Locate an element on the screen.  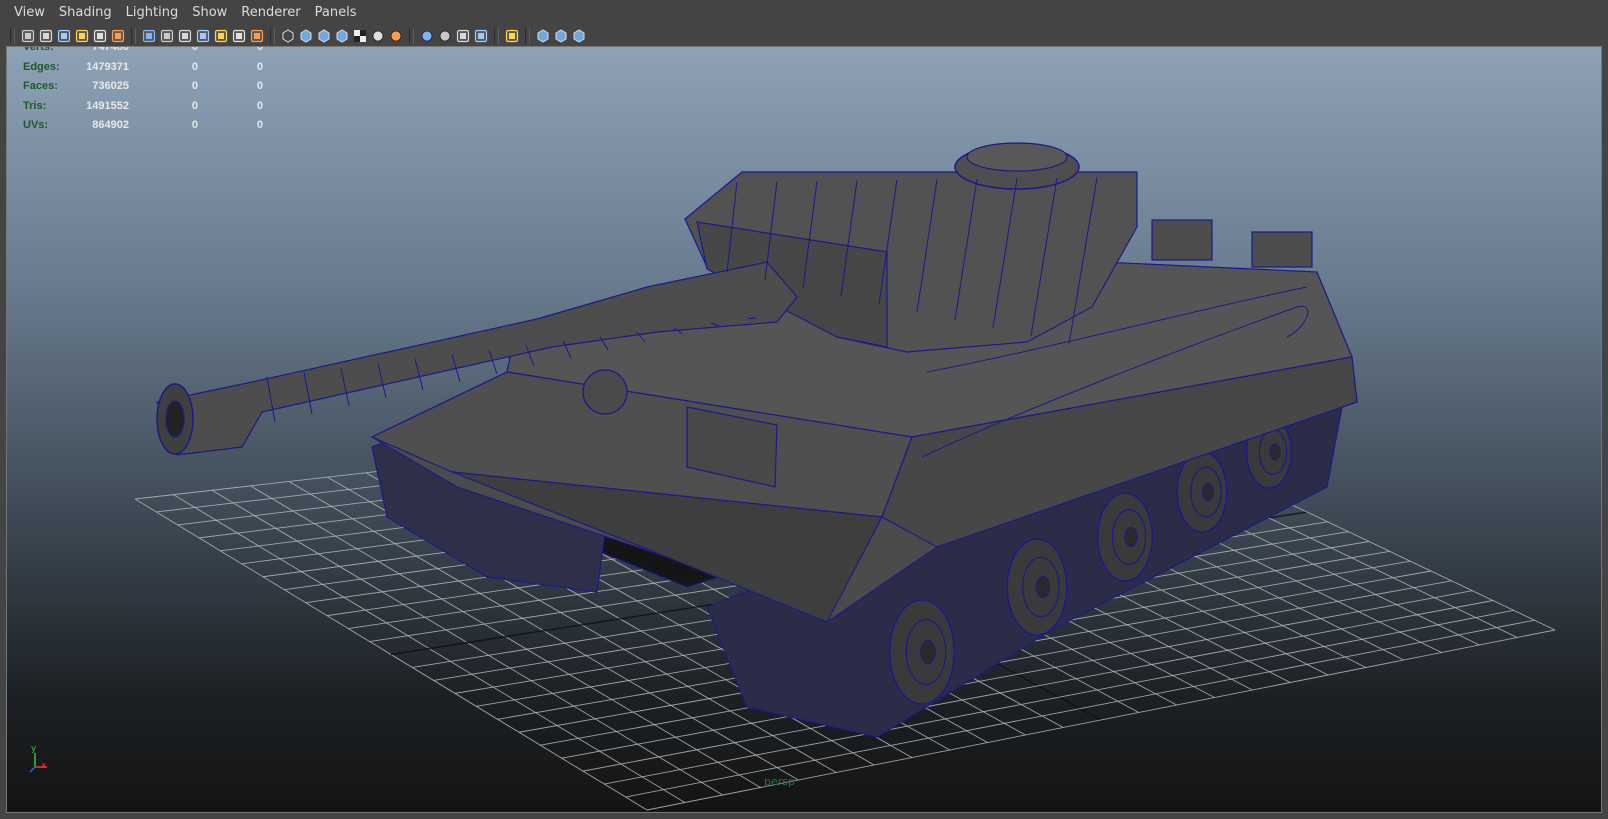
camera-attributes-icon is located at coordinates (28, 36).